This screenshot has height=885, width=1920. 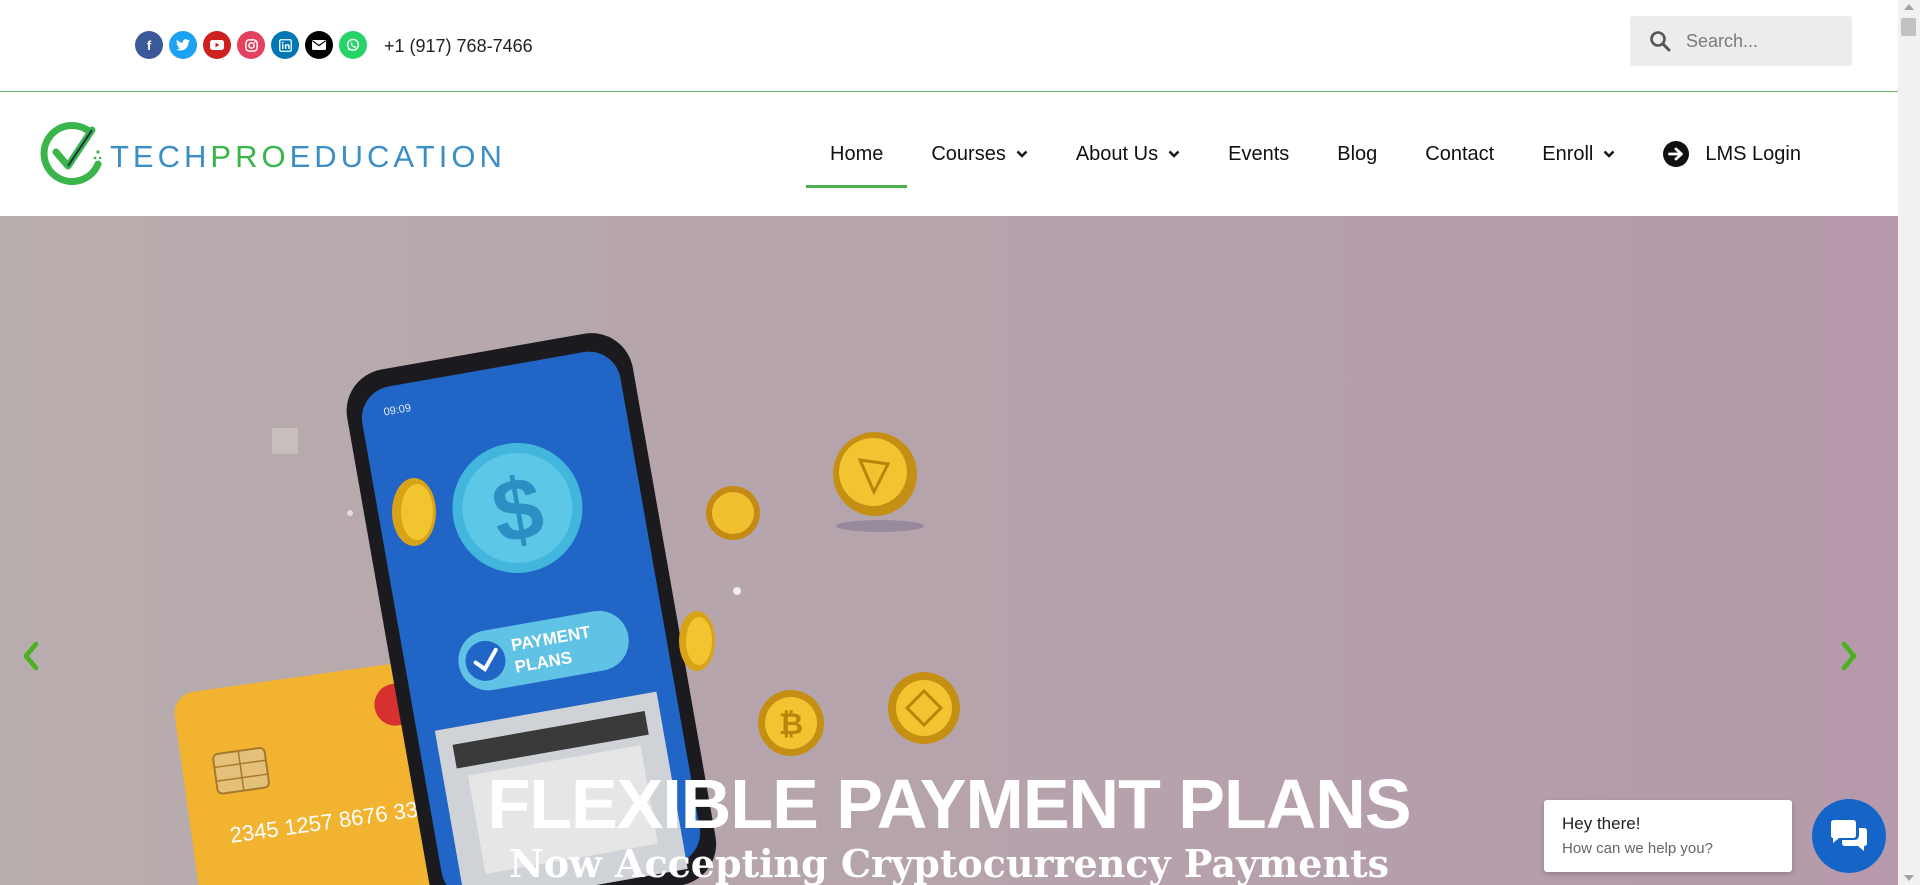 I want to click on social-links: f, so click(x=251, y=45).